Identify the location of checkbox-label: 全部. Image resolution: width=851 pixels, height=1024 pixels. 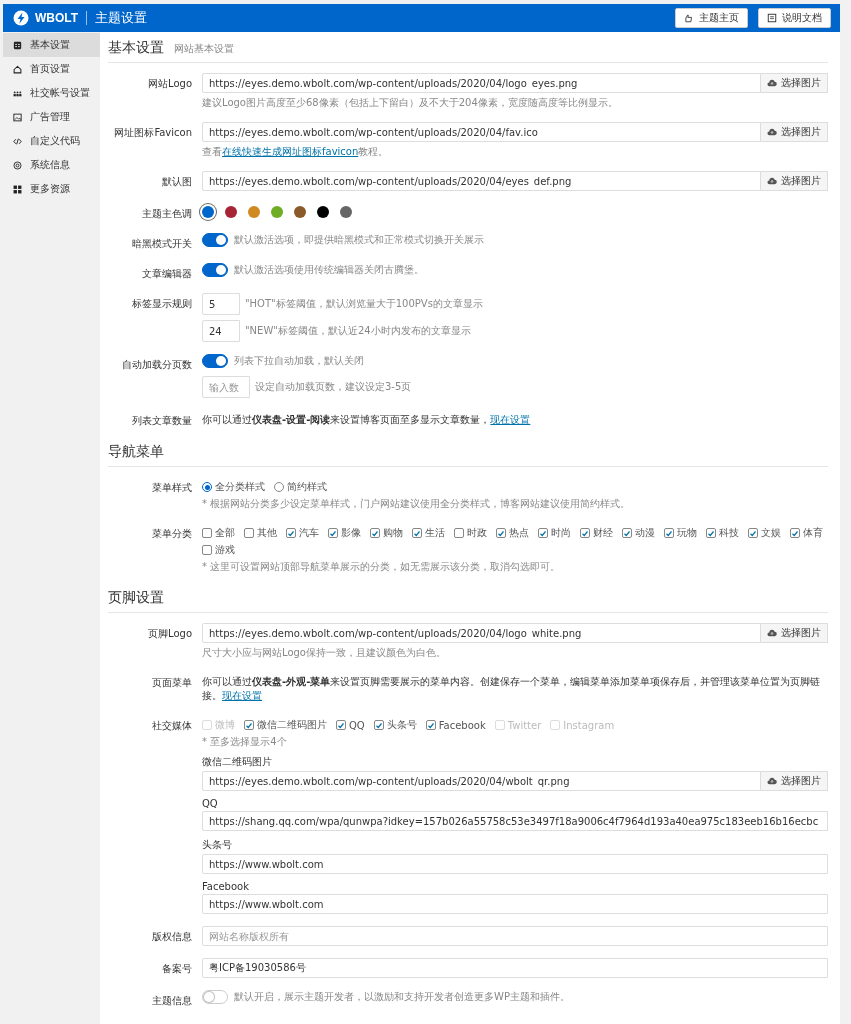
(225, 533).